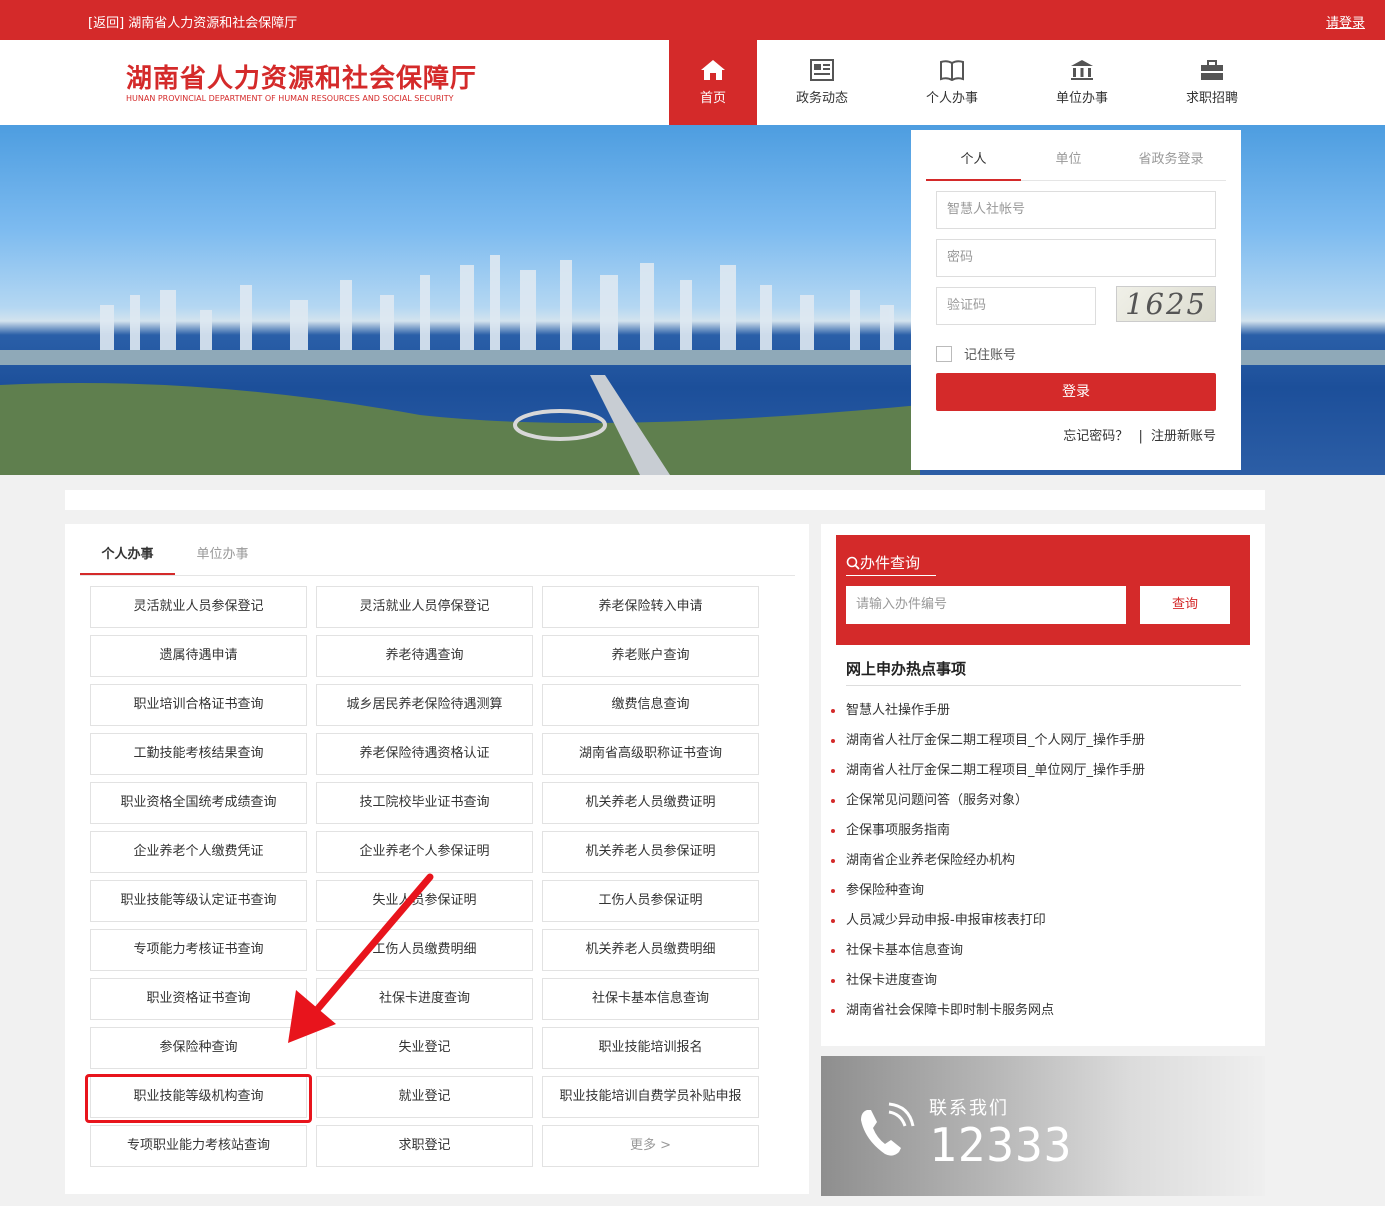  Describe the element at coordinates (424, 852) in the screenshot. I see `service-item: 企业养老个人参保证明` at that location.